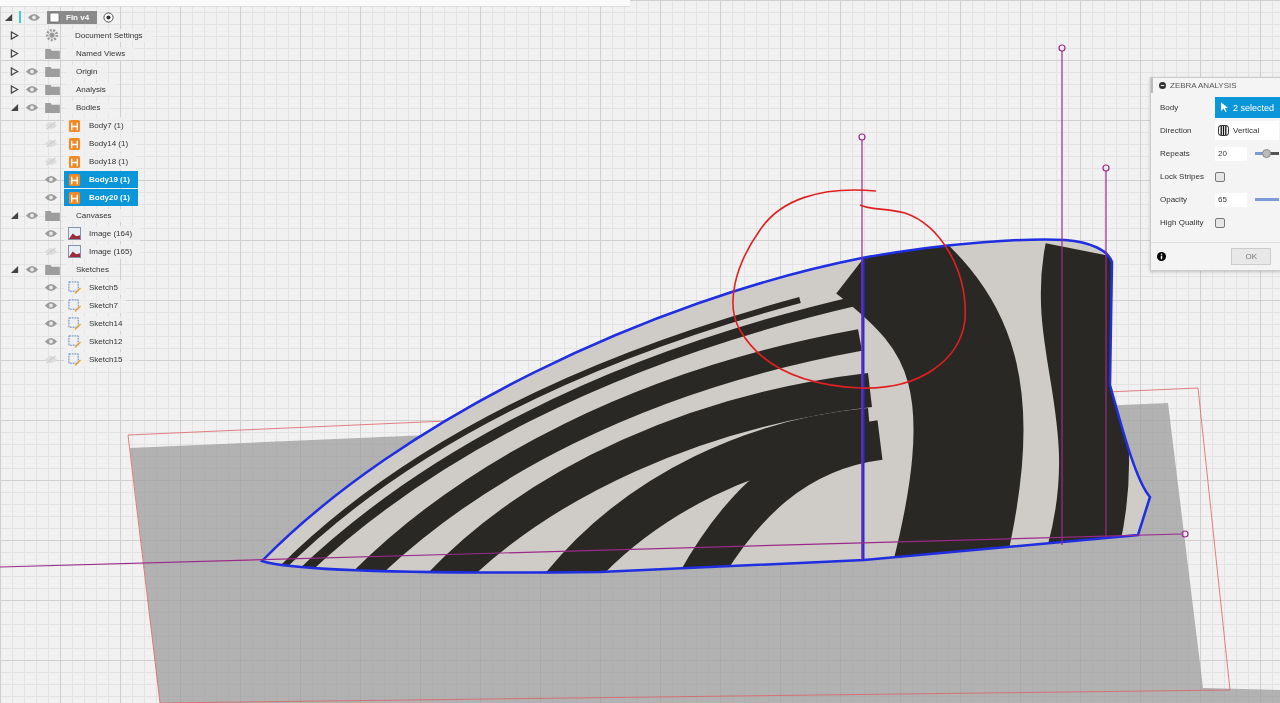 The image size is (1280, 703). Describe the element at coordinates (109, 35) in the screenshot. I see `tree-node: Document Settings` at that location.